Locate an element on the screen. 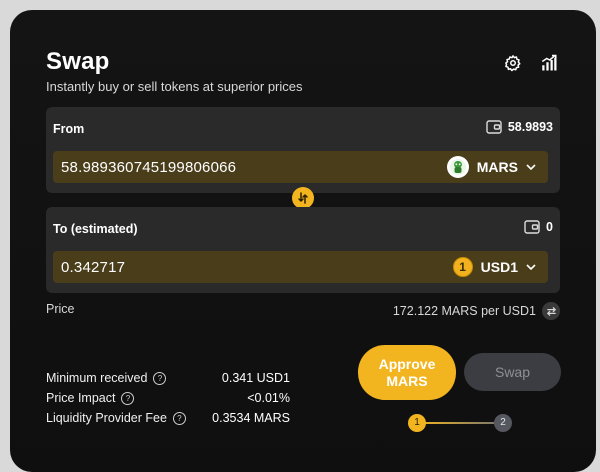 This screenshot has width=600, height=472. bar-chart-icon is located at coordinates (549, 63).